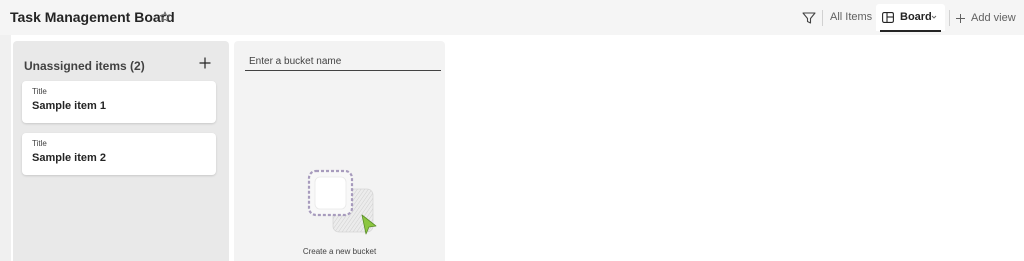  I want to click on view-board-label: Board, so click(916, 17).